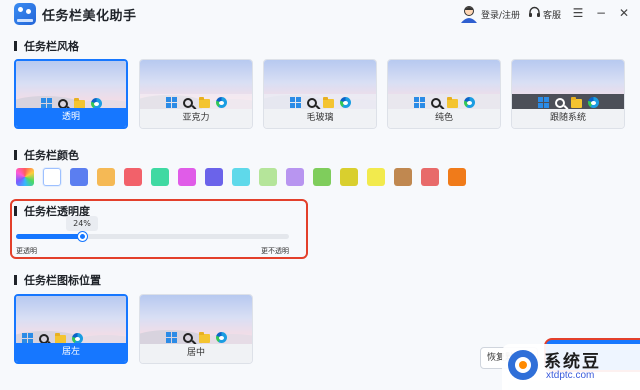 The image size is (640, 390). I want to click on watermark-url: xtdptc.com, so click(570, 375).